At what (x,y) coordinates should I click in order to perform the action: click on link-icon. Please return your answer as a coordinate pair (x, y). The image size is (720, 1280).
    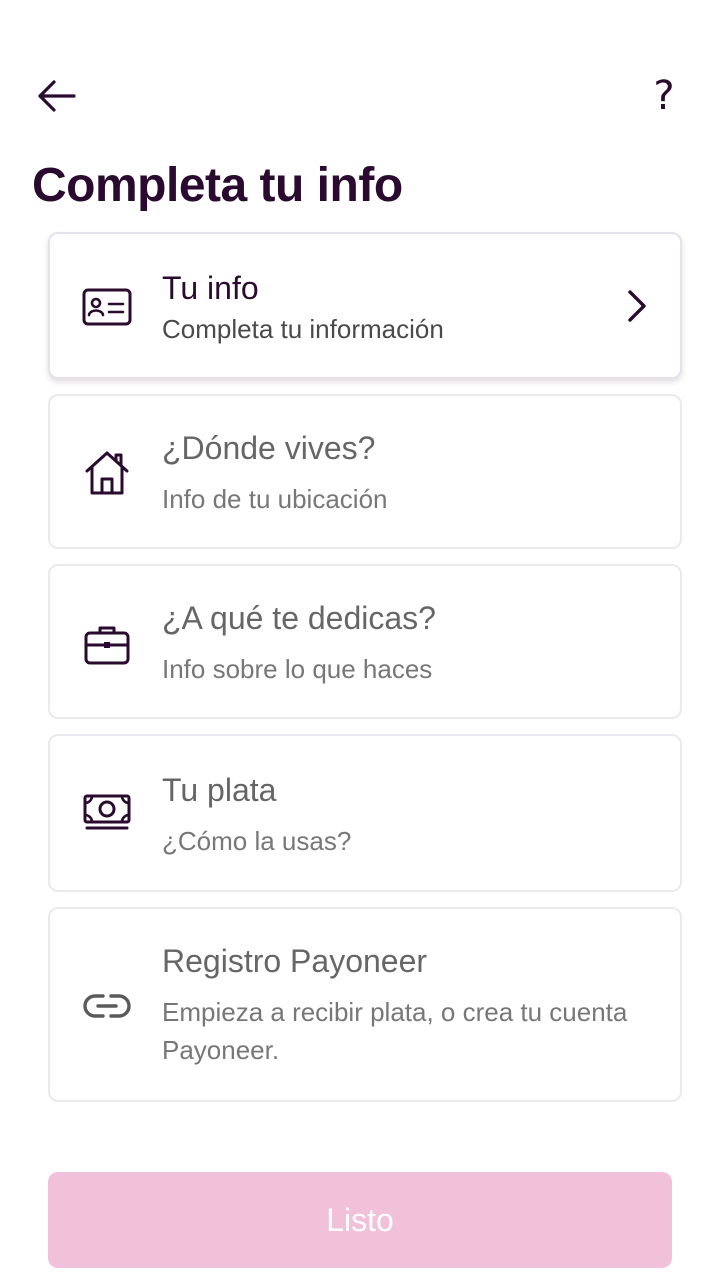
    Looking at the image, I should click on (107, 1006).